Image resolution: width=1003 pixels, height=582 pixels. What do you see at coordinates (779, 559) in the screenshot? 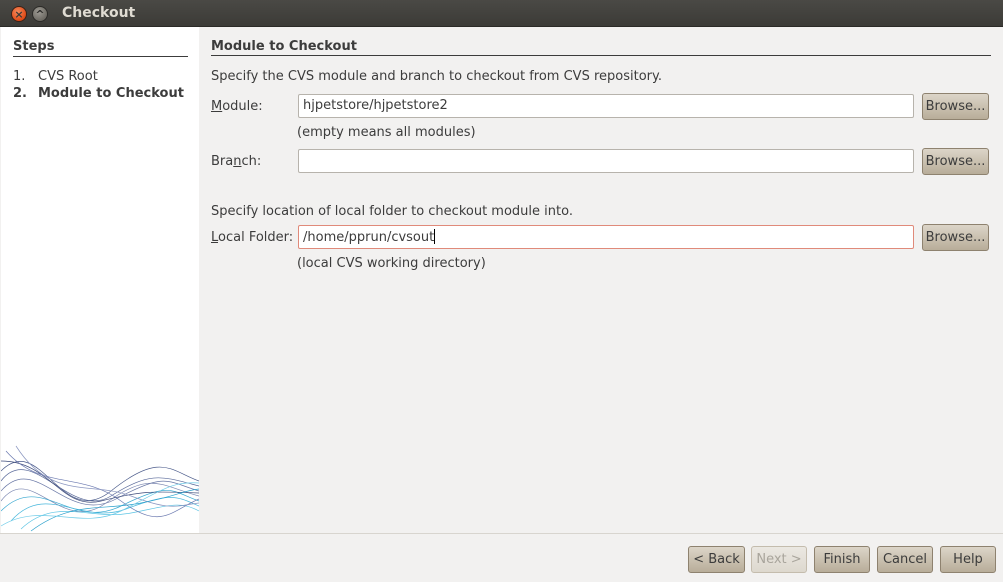
I see `next-button: Next >` at bounding box center [779, 559].